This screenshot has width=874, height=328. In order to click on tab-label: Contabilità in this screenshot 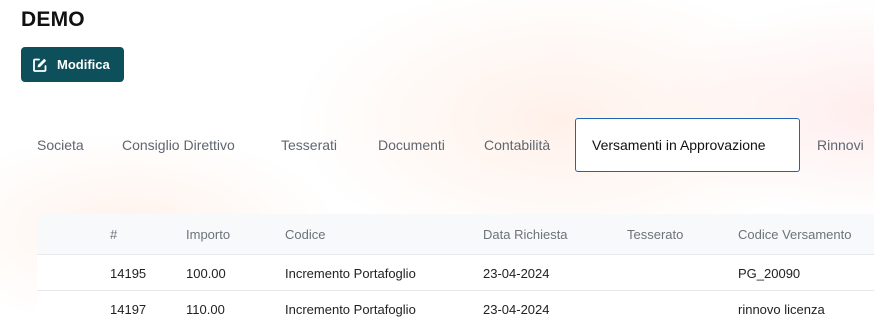, I will do `click(517, 145)`.